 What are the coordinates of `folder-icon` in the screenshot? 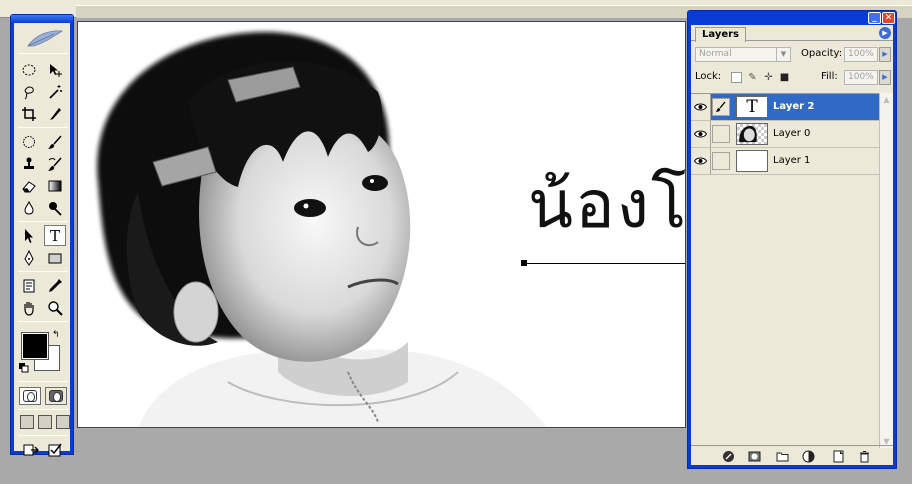 It's located at (782, 456).